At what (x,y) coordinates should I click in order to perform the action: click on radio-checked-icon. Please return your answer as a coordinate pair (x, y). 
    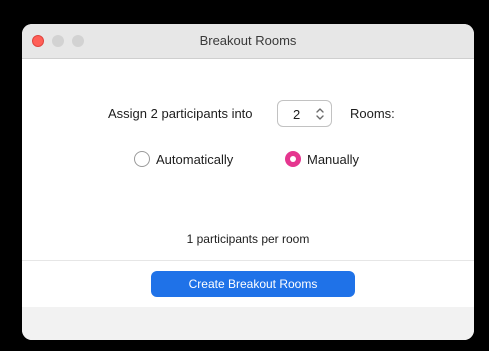
    Looking at the image, I should click on (293, 159).